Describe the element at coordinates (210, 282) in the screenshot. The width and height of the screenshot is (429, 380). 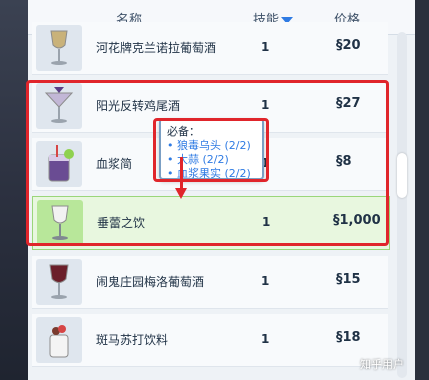
I see `drink-row: 闹鬼庄园梅洛葡萄酒 1 §15` at that location.